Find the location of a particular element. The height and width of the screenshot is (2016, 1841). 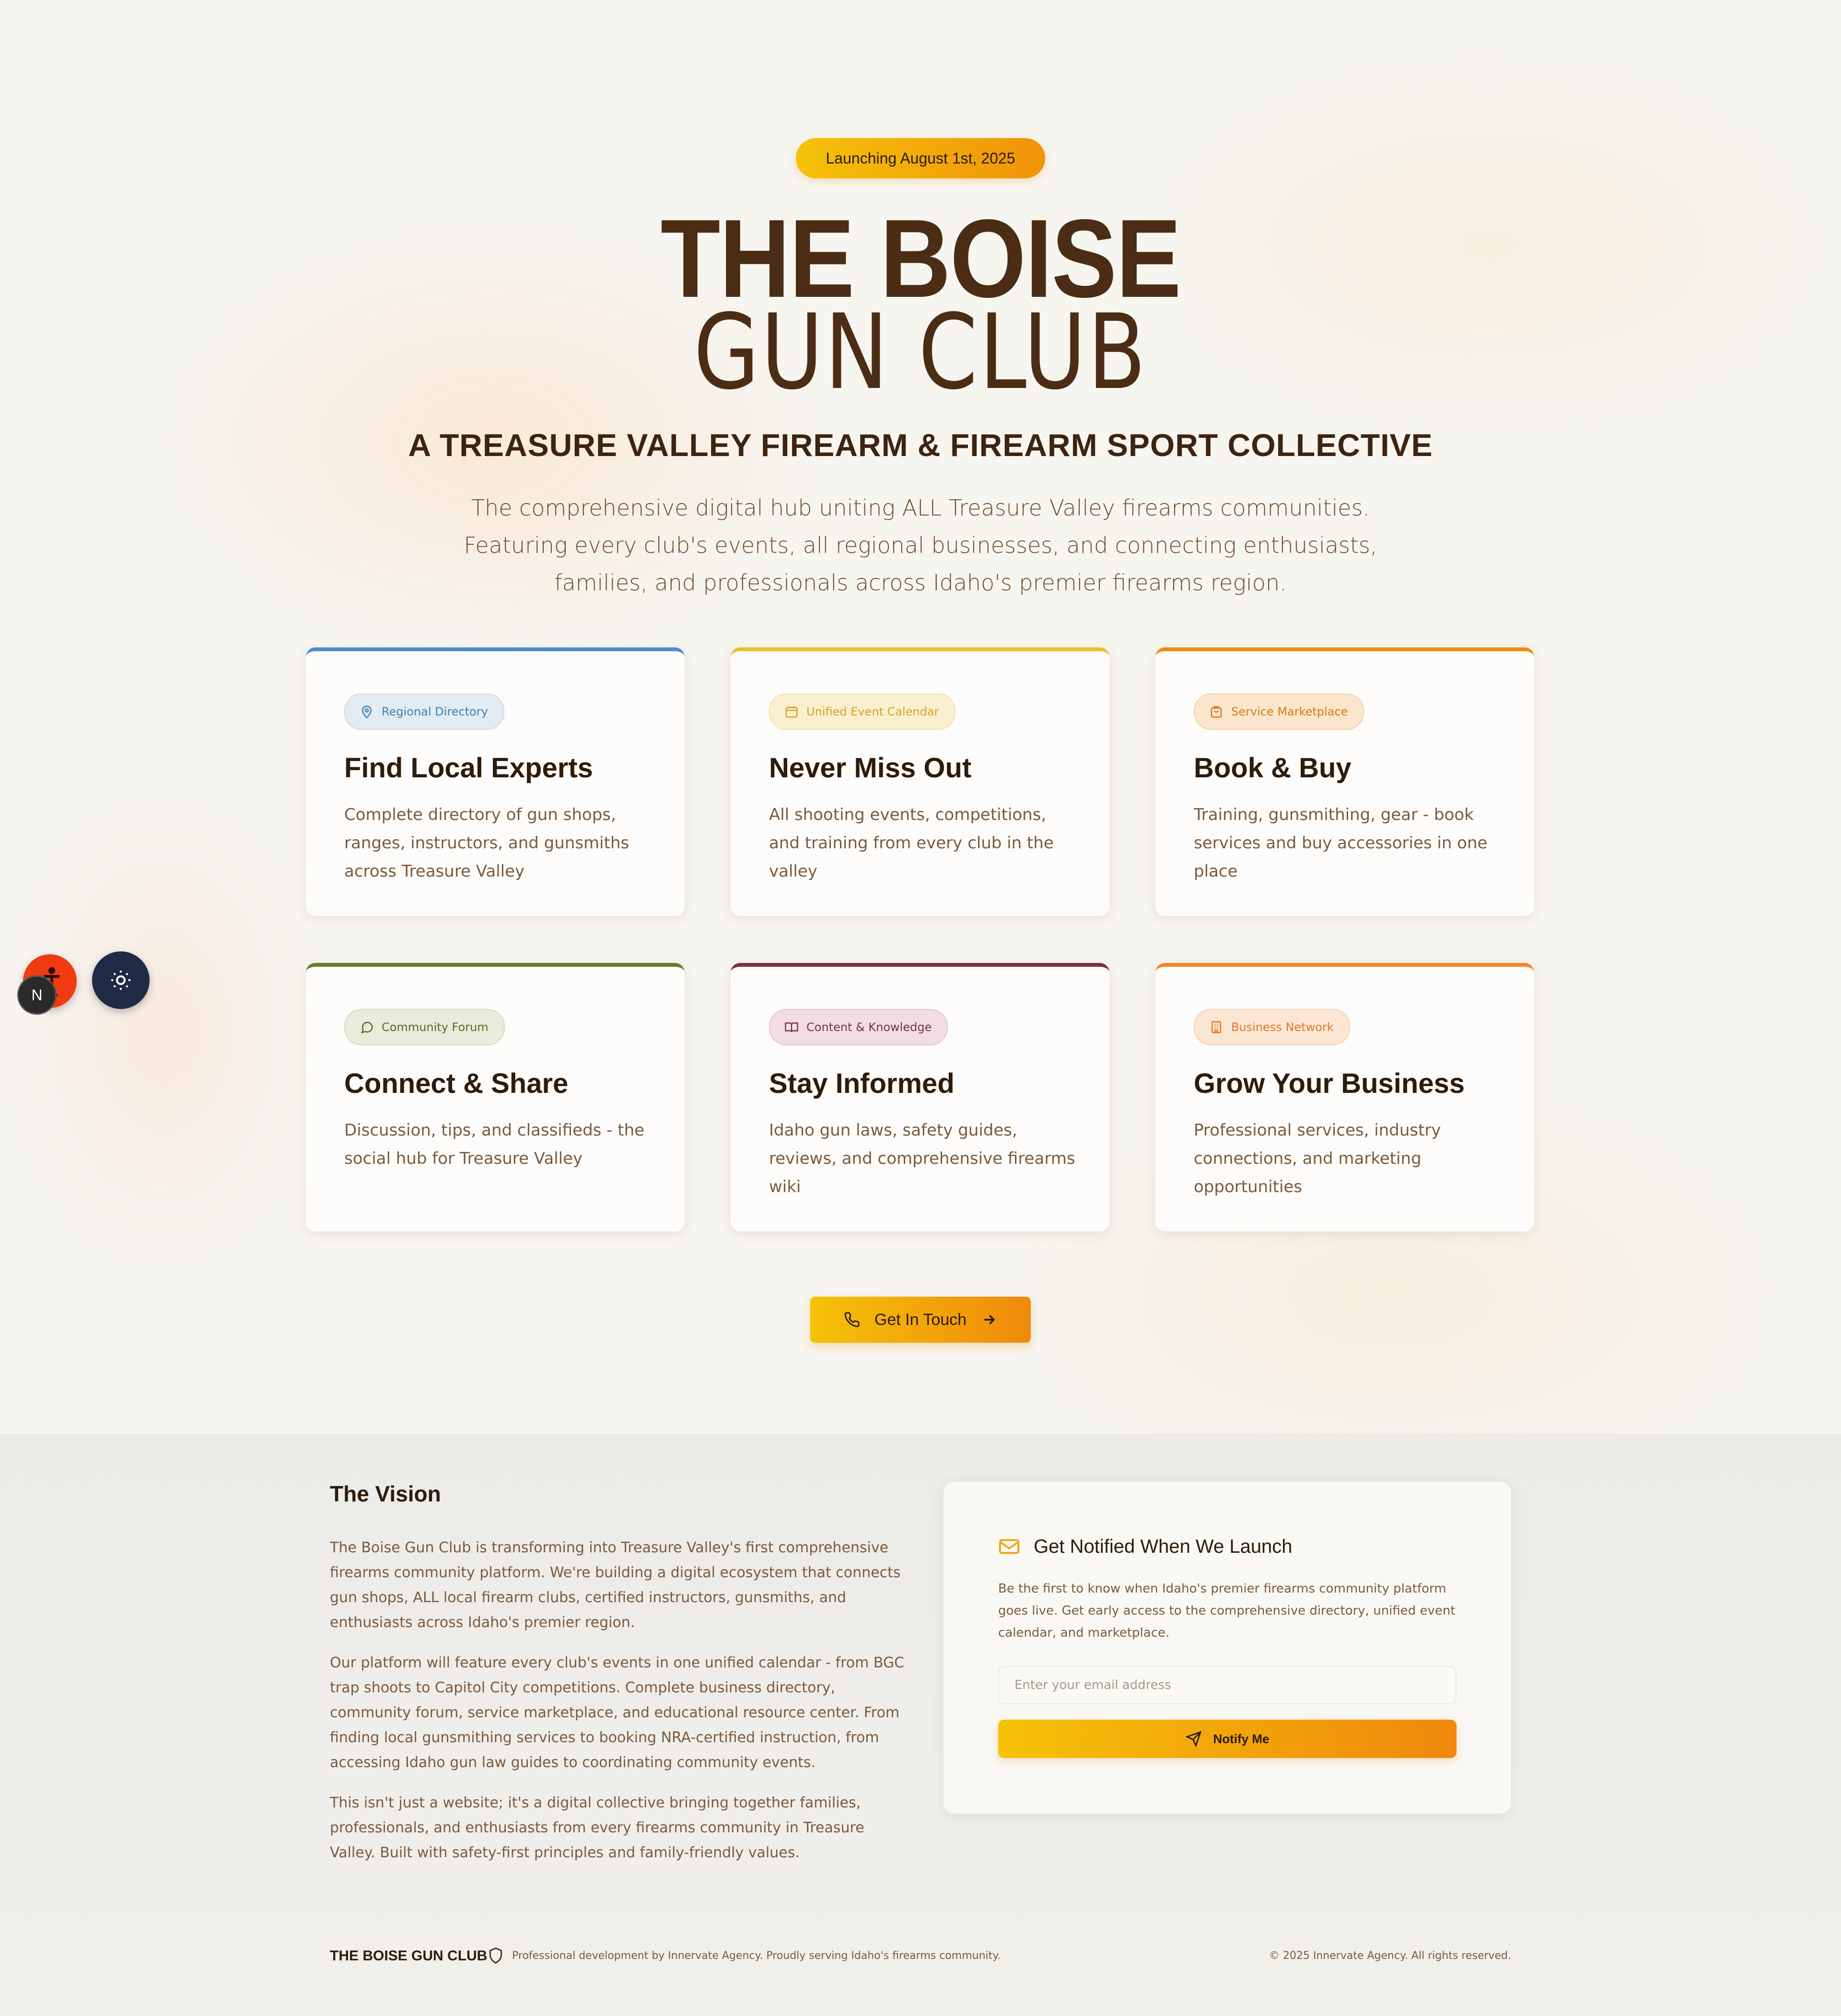

feature-chip: Community Forum is located at coordinates (424, 1027).